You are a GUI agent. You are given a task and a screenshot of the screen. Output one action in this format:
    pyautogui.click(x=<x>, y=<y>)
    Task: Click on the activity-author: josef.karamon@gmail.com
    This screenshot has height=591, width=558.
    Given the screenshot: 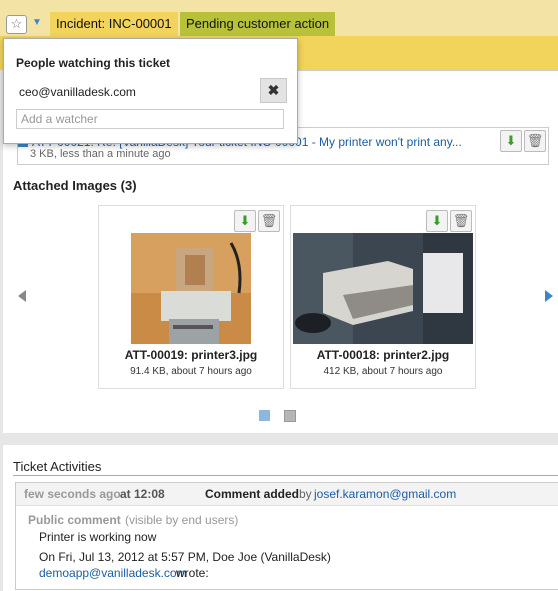 What is the action you would take?
    pyautogui.click(x=385, y=494)
    